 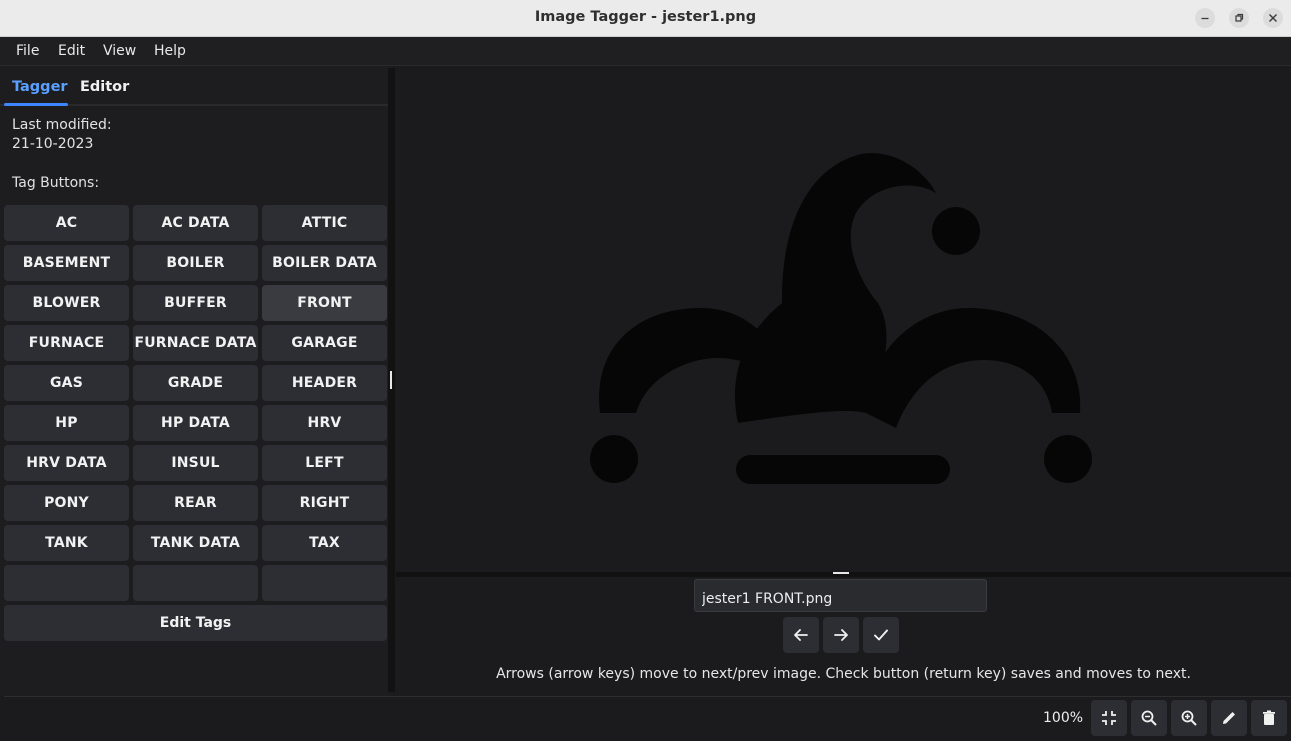 I want to click on tag-button-left: LEFT, so click(x=324, y=463).